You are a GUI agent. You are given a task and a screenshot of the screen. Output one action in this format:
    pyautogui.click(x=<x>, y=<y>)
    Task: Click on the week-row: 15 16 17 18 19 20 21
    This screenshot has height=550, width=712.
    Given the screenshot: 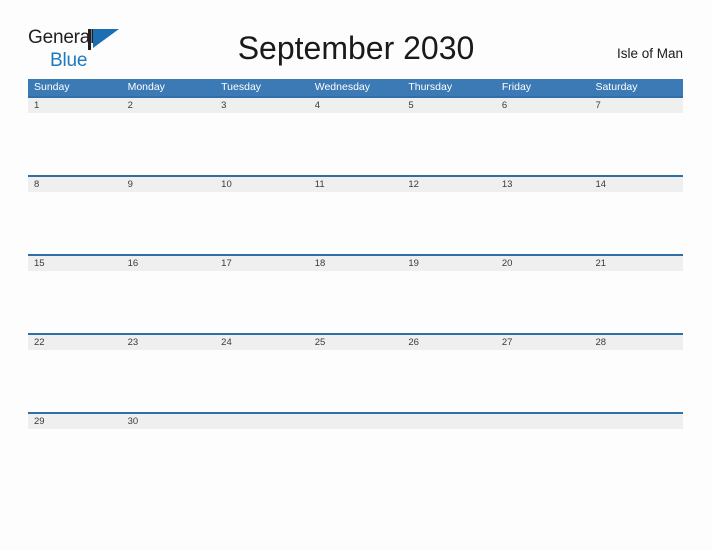 What is the action you would take?
    pyautogui.click(x=355, y=294)
    